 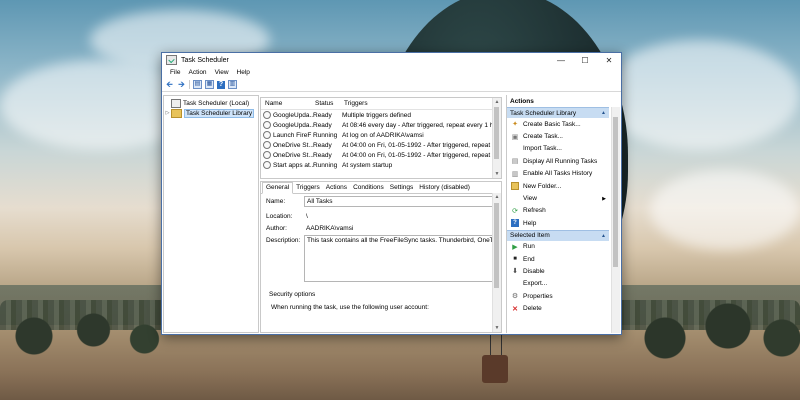 What do you see at coordinates (197, 84) in the screenshot?
I see `show-hide-tree-icon: ▤` at bounding box center [197, 84].